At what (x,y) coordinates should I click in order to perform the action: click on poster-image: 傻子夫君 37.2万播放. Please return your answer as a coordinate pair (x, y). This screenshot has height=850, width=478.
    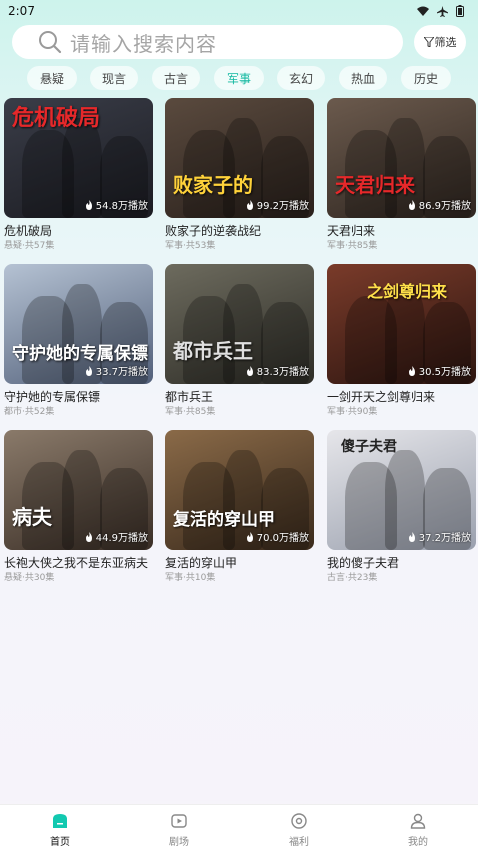
    Looking at the image, I should click on (401, 490).